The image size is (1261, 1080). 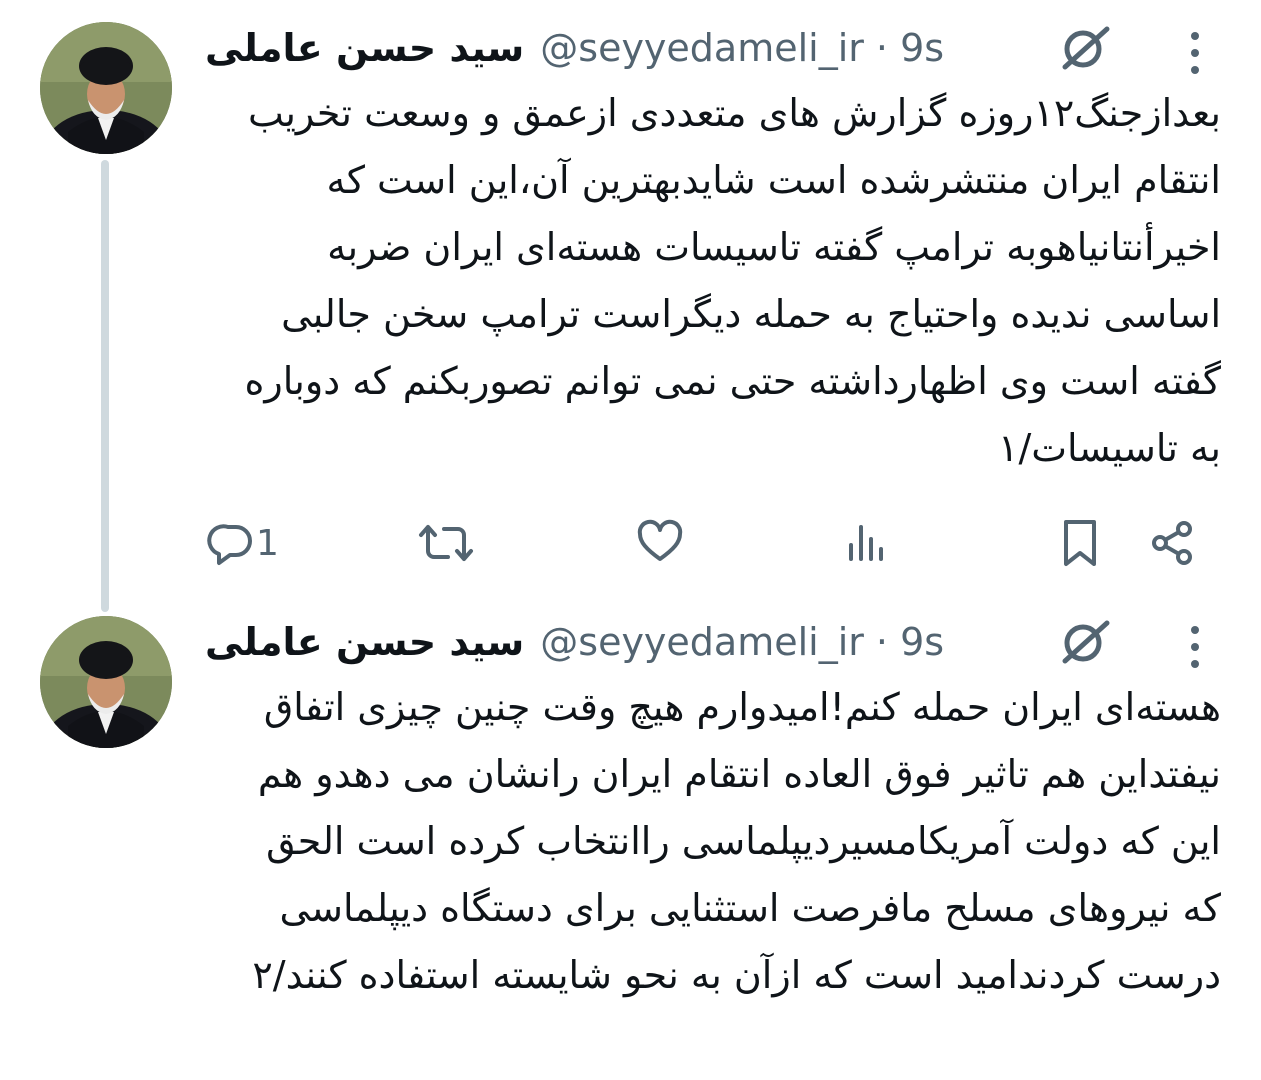 I want to click on share-button, so click(x=1172, y=543).